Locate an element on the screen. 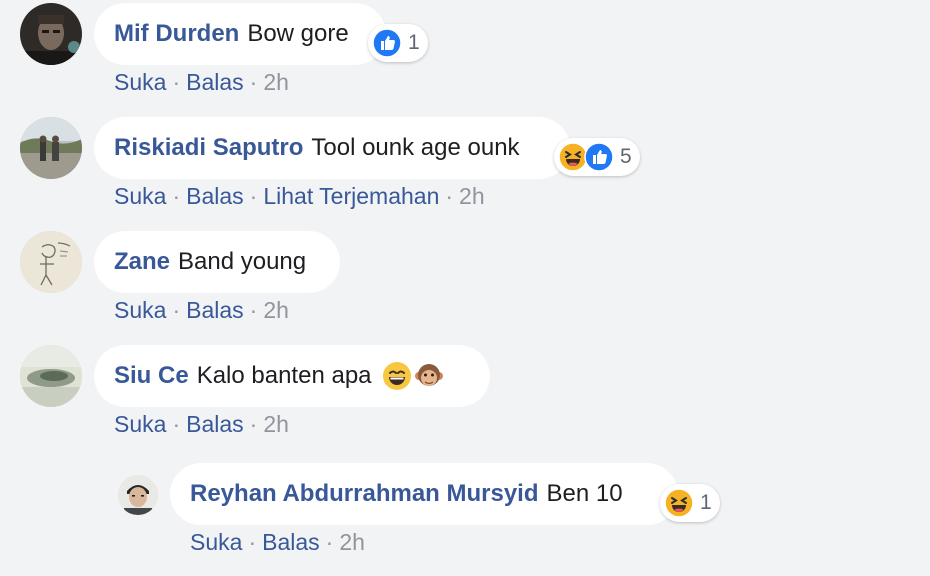 The width and height of the screenshot is (930, 576). comment-author: Reyhan Abdurrahman Mursyid is located at coordinates (364, 494).